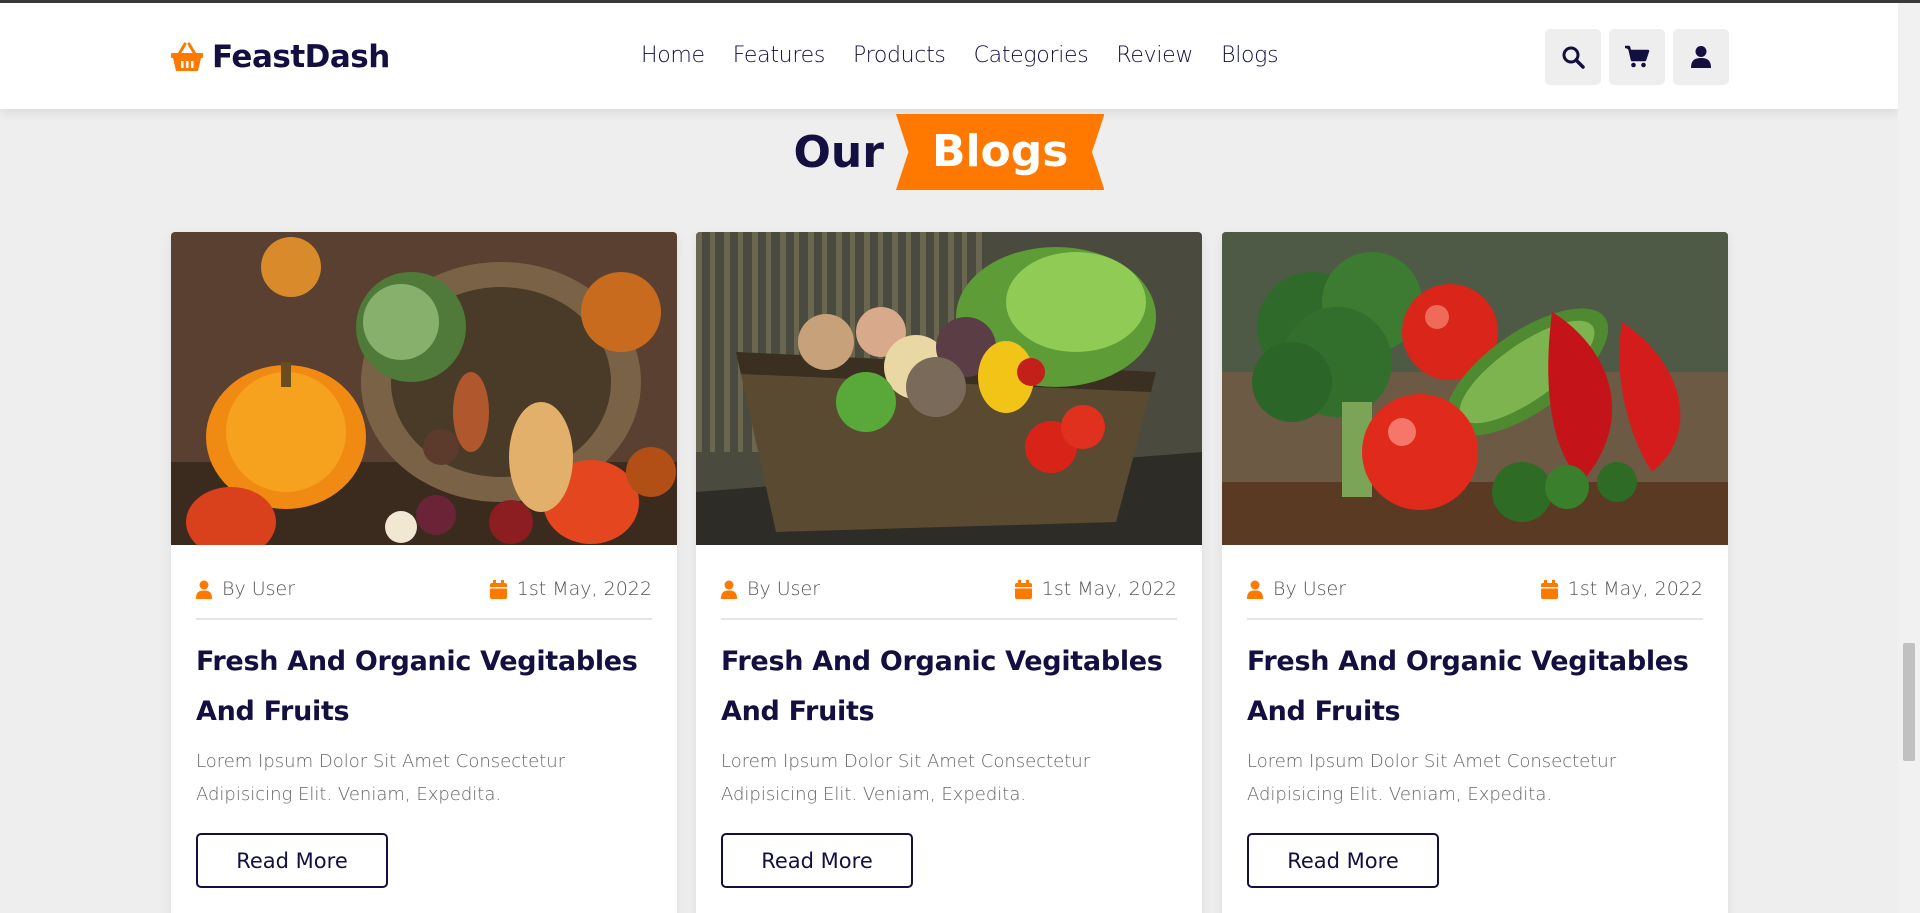 This screenshot has height=913, width=1920. What do you see at coordinates (1000, 152) in the screenshot?
I see `heading-badge: Blogs` at bounding box center [1000, 152].